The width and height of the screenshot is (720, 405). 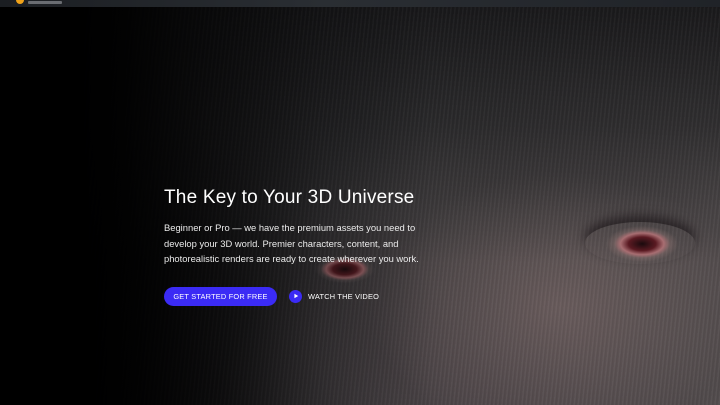 I want to click on logo-wordmark, so click(x=45, y=2).